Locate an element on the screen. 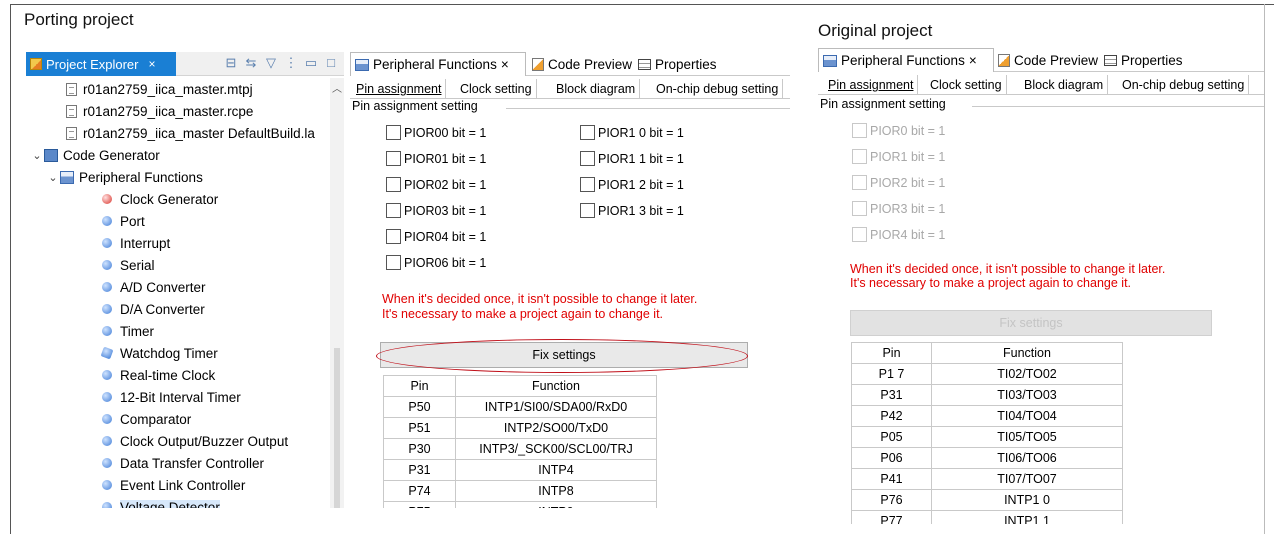 This screenshot has width=1274, height=534. tab-properties-label: Properties is located at coordinates (1152, 60).